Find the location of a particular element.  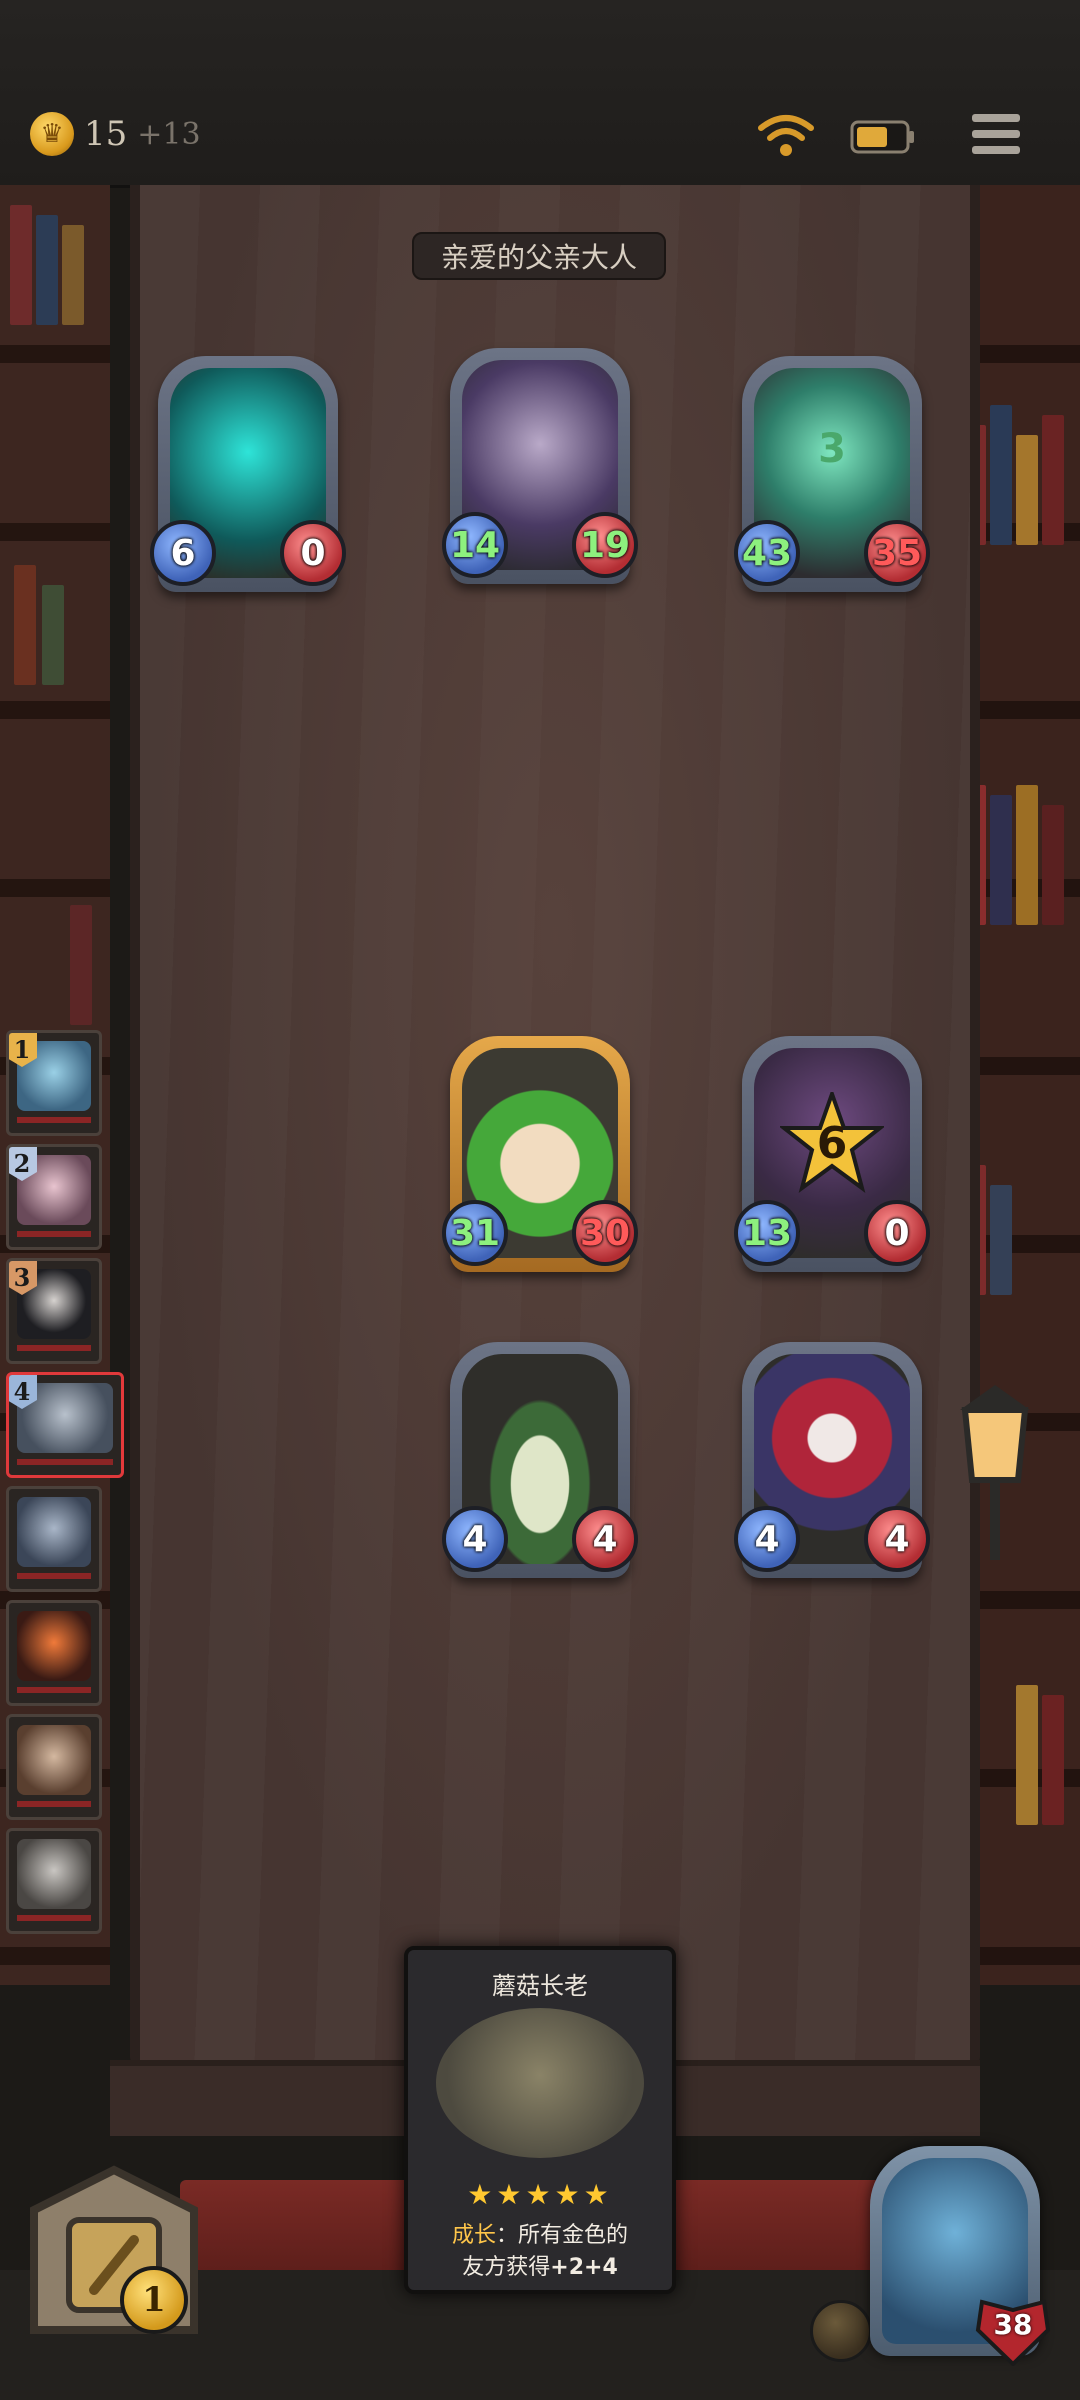

opponent-name: 亲爱的父亲大人 is located at coordinates (539, 256).